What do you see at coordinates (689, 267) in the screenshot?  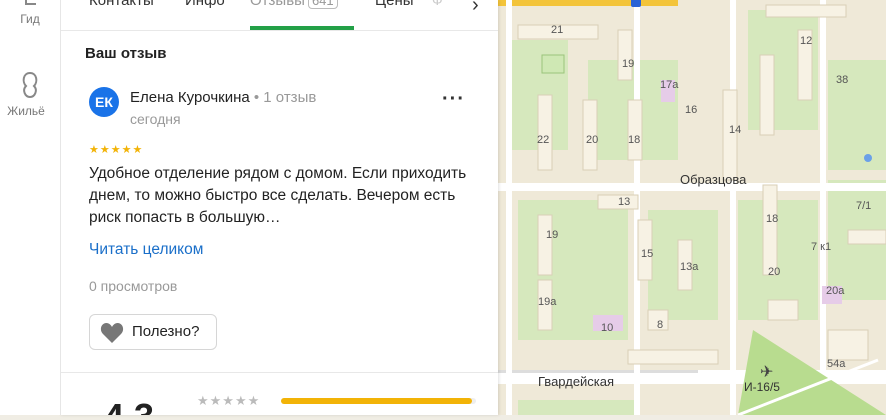 I see `map-building-label: 13а` at bounding box center [689, 267].